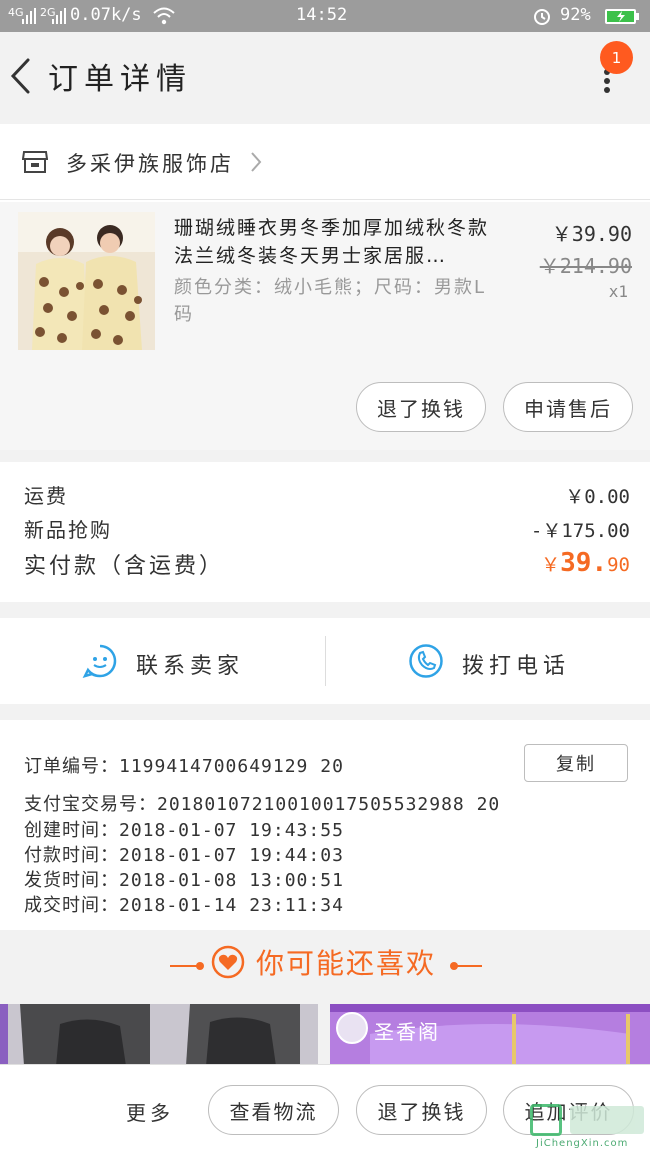 This screenshot has width=650, height=1155. I want to click on cost-summary: 运费 ￥0.00 新品抢购 -￥175.00 实付款（含运费） ￥39.90, so click(325, 532).